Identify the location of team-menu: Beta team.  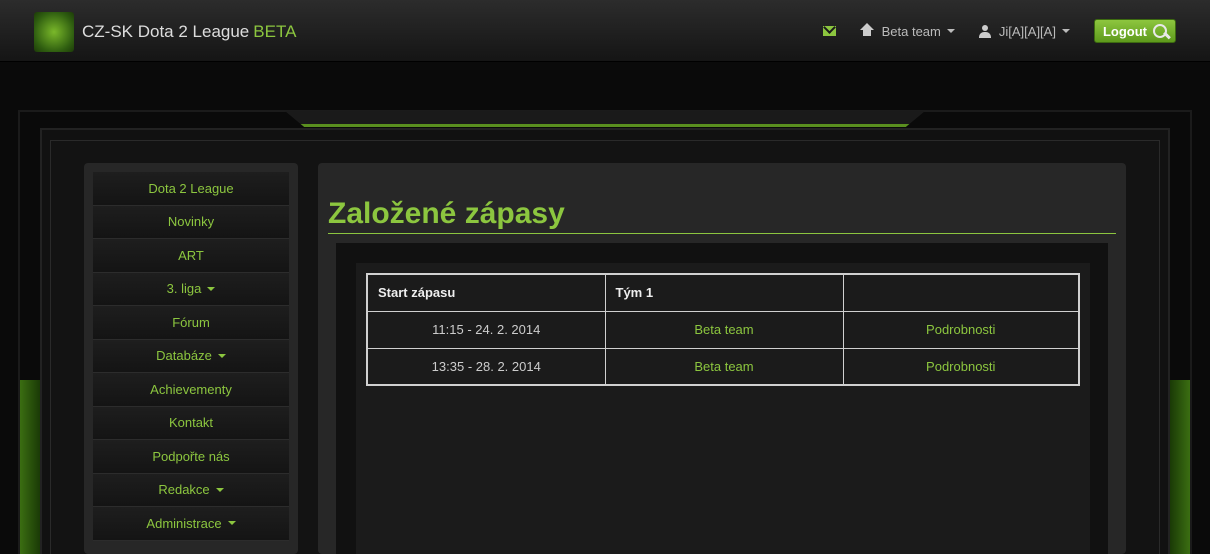
(907, 31).